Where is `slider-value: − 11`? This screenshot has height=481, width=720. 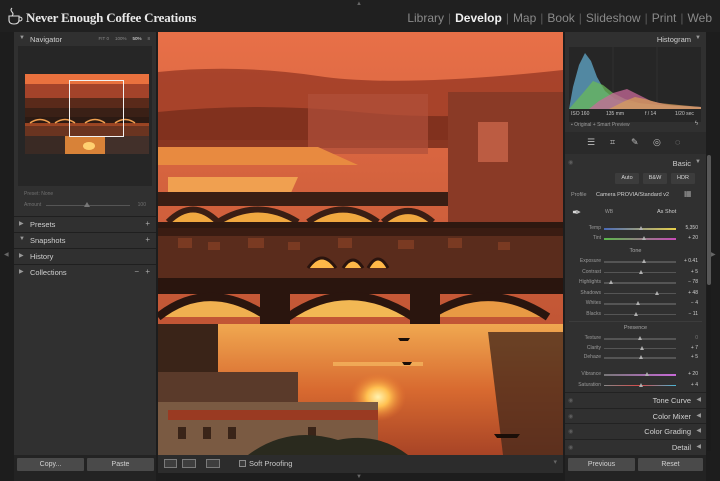
slider-value: − 11 is located at coordinates (694, 314).